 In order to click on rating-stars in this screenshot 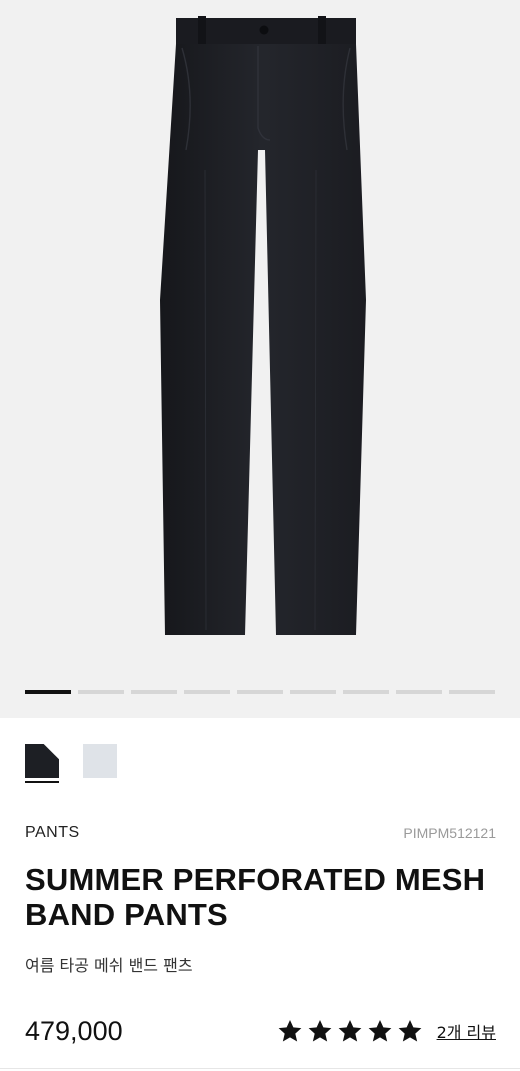, I will do `click(350, 1031)`.